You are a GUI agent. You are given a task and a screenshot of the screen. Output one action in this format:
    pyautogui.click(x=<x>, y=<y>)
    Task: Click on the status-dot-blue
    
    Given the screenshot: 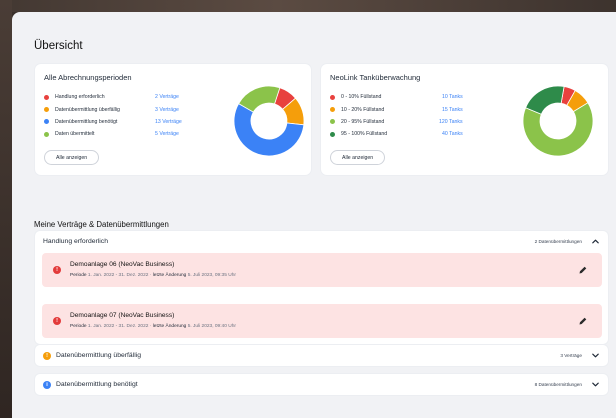 What is the action you would take?
    pyautogui.click(x=46, y=122)
    